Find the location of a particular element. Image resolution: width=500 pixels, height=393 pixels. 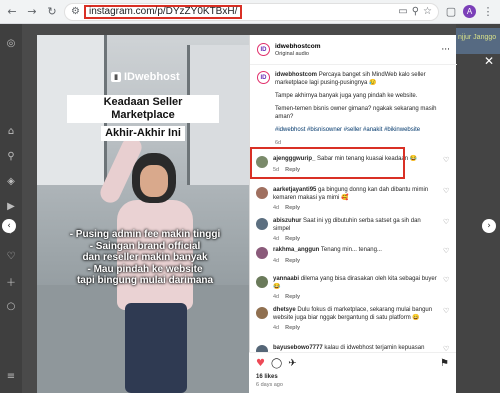

brand-watermark: ▮ IDwebhost is located at coordinates (145, 77).